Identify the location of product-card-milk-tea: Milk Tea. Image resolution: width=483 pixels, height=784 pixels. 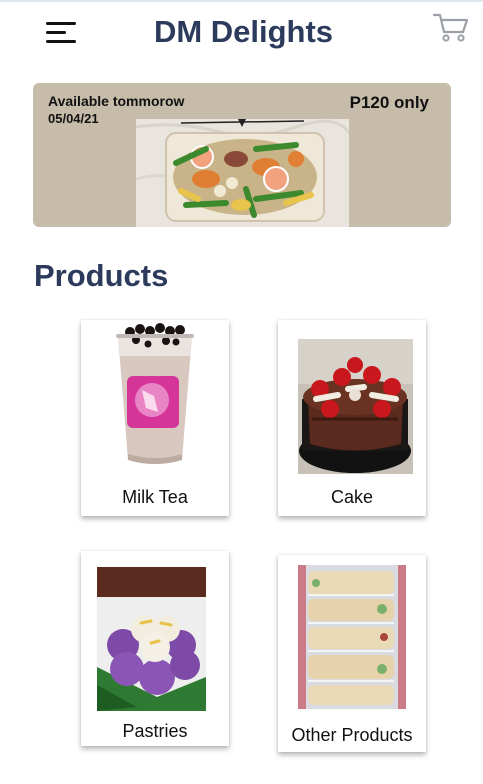
(155, 418).